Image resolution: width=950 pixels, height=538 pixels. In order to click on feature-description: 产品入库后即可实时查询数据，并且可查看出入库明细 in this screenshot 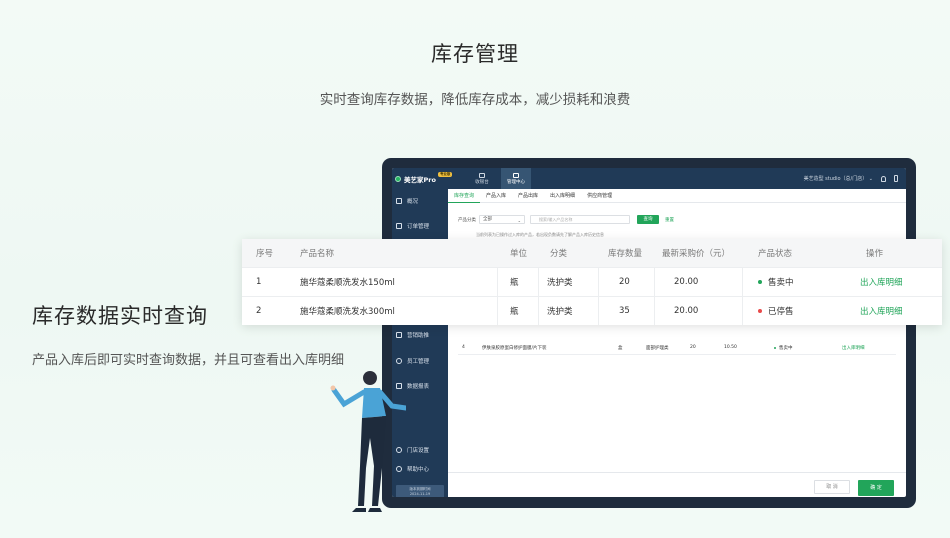, I will do `click(188, 360)`.